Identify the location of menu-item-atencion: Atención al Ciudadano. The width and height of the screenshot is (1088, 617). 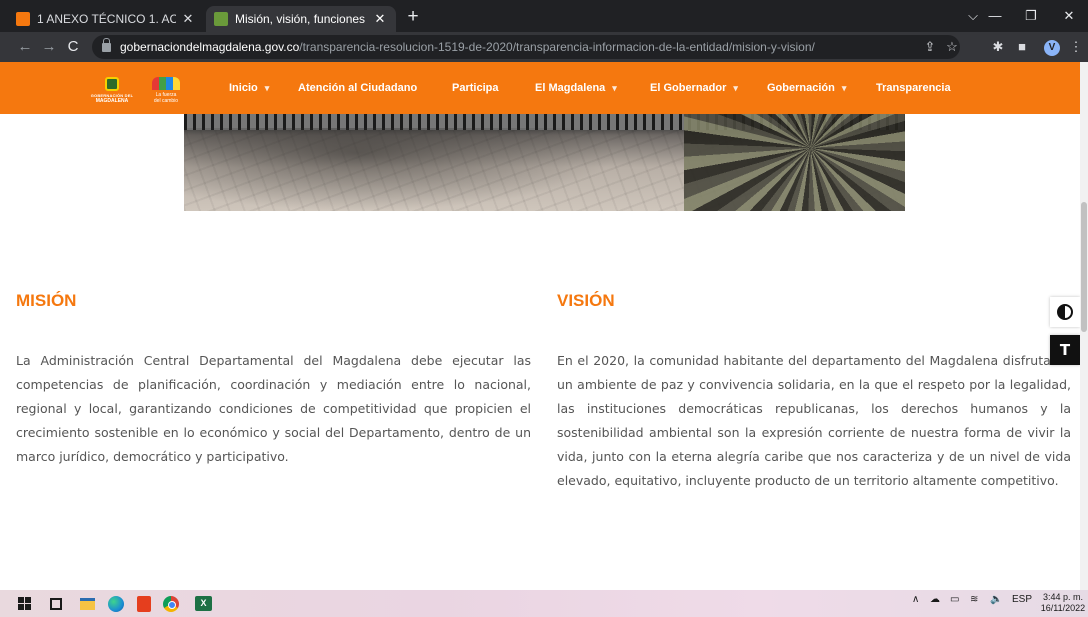
(357, 88).